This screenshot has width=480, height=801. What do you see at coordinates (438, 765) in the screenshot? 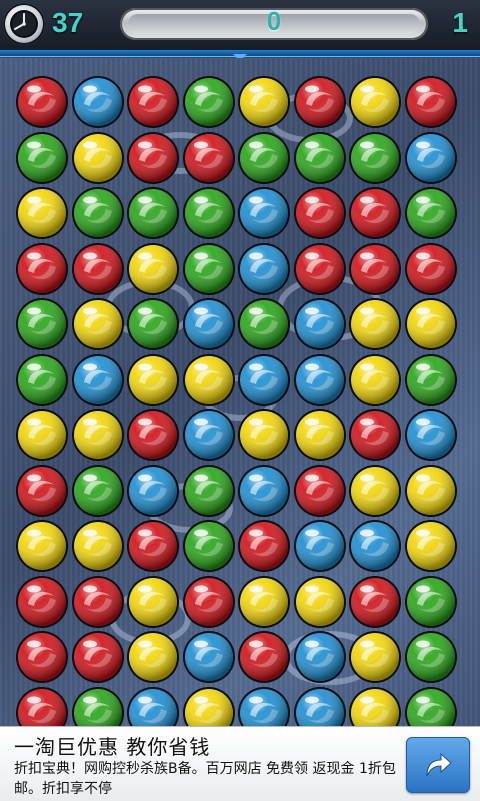
I see `ad-open-button` at bounding box center [438, 765].